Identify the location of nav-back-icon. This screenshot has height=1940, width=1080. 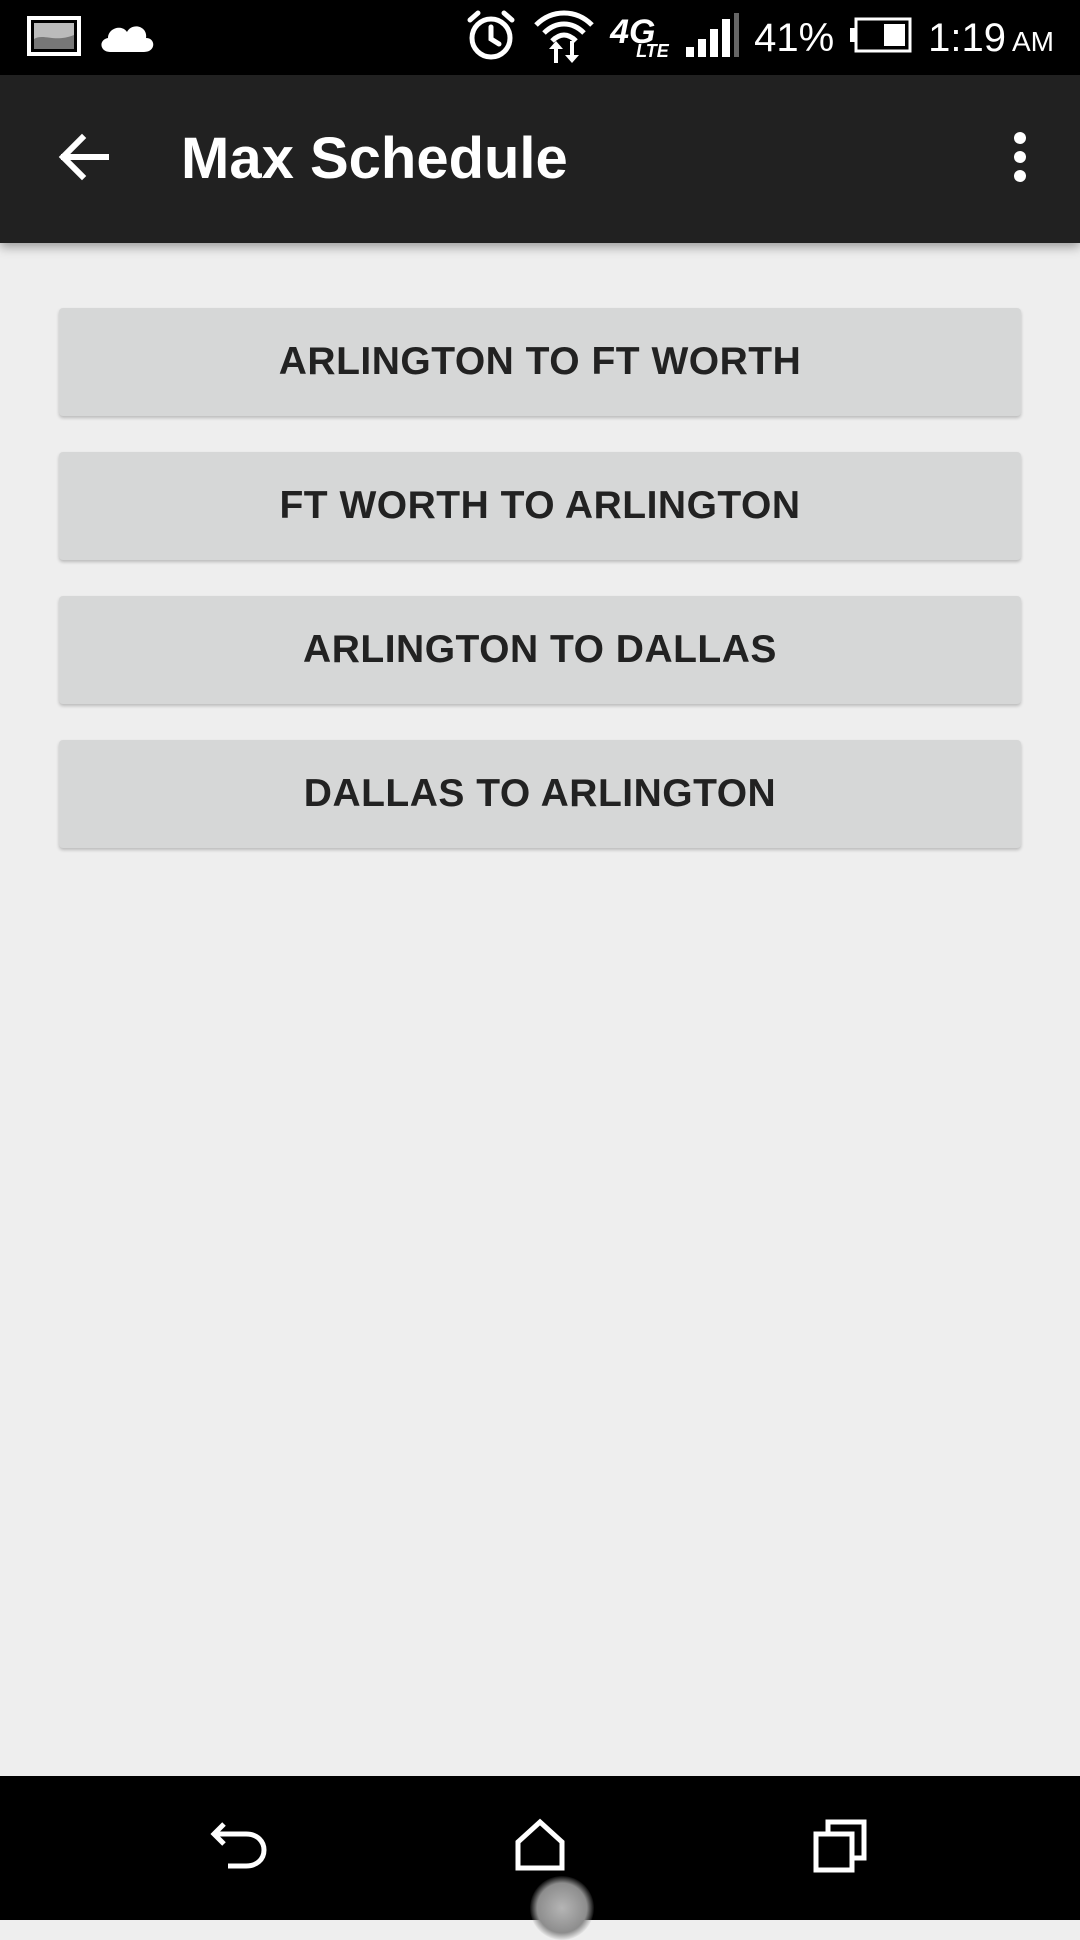
(240, 1848).